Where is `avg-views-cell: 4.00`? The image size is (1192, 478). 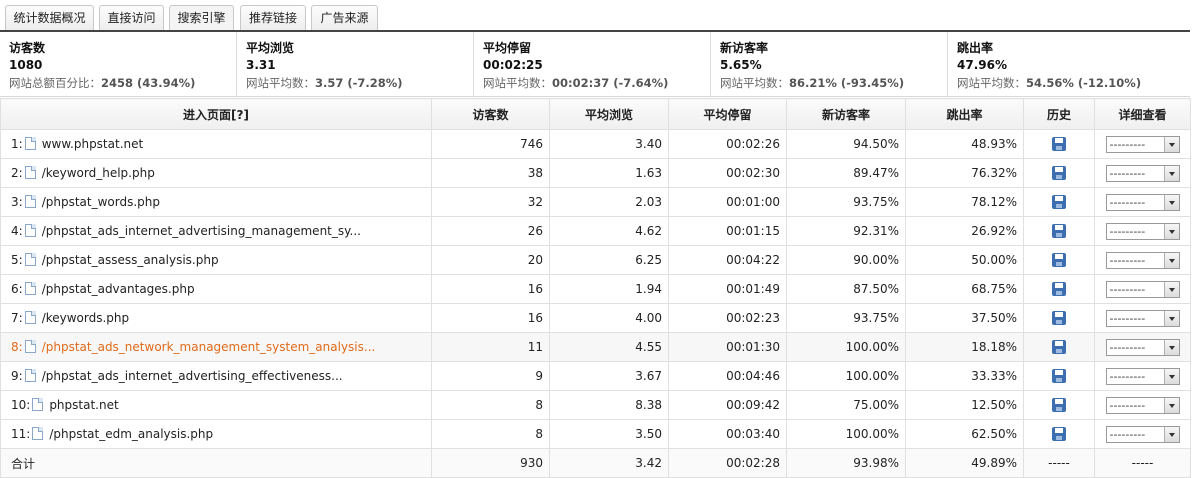
avg-views-cell: 4.00 is located at coordinates (609, 318).